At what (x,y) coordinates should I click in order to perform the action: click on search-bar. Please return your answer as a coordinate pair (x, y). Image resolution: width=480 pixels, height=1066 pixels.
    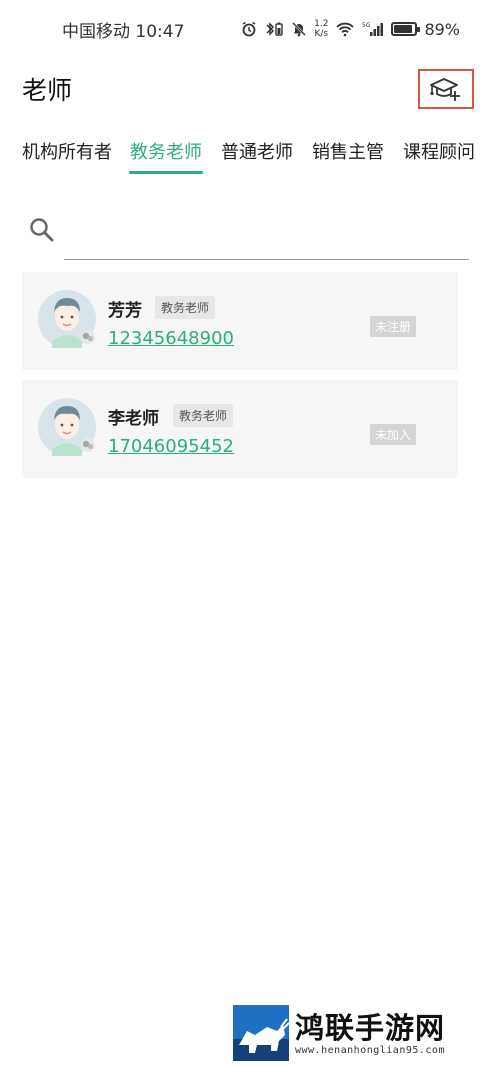
    Looking at the image, I should click on (246, 235).